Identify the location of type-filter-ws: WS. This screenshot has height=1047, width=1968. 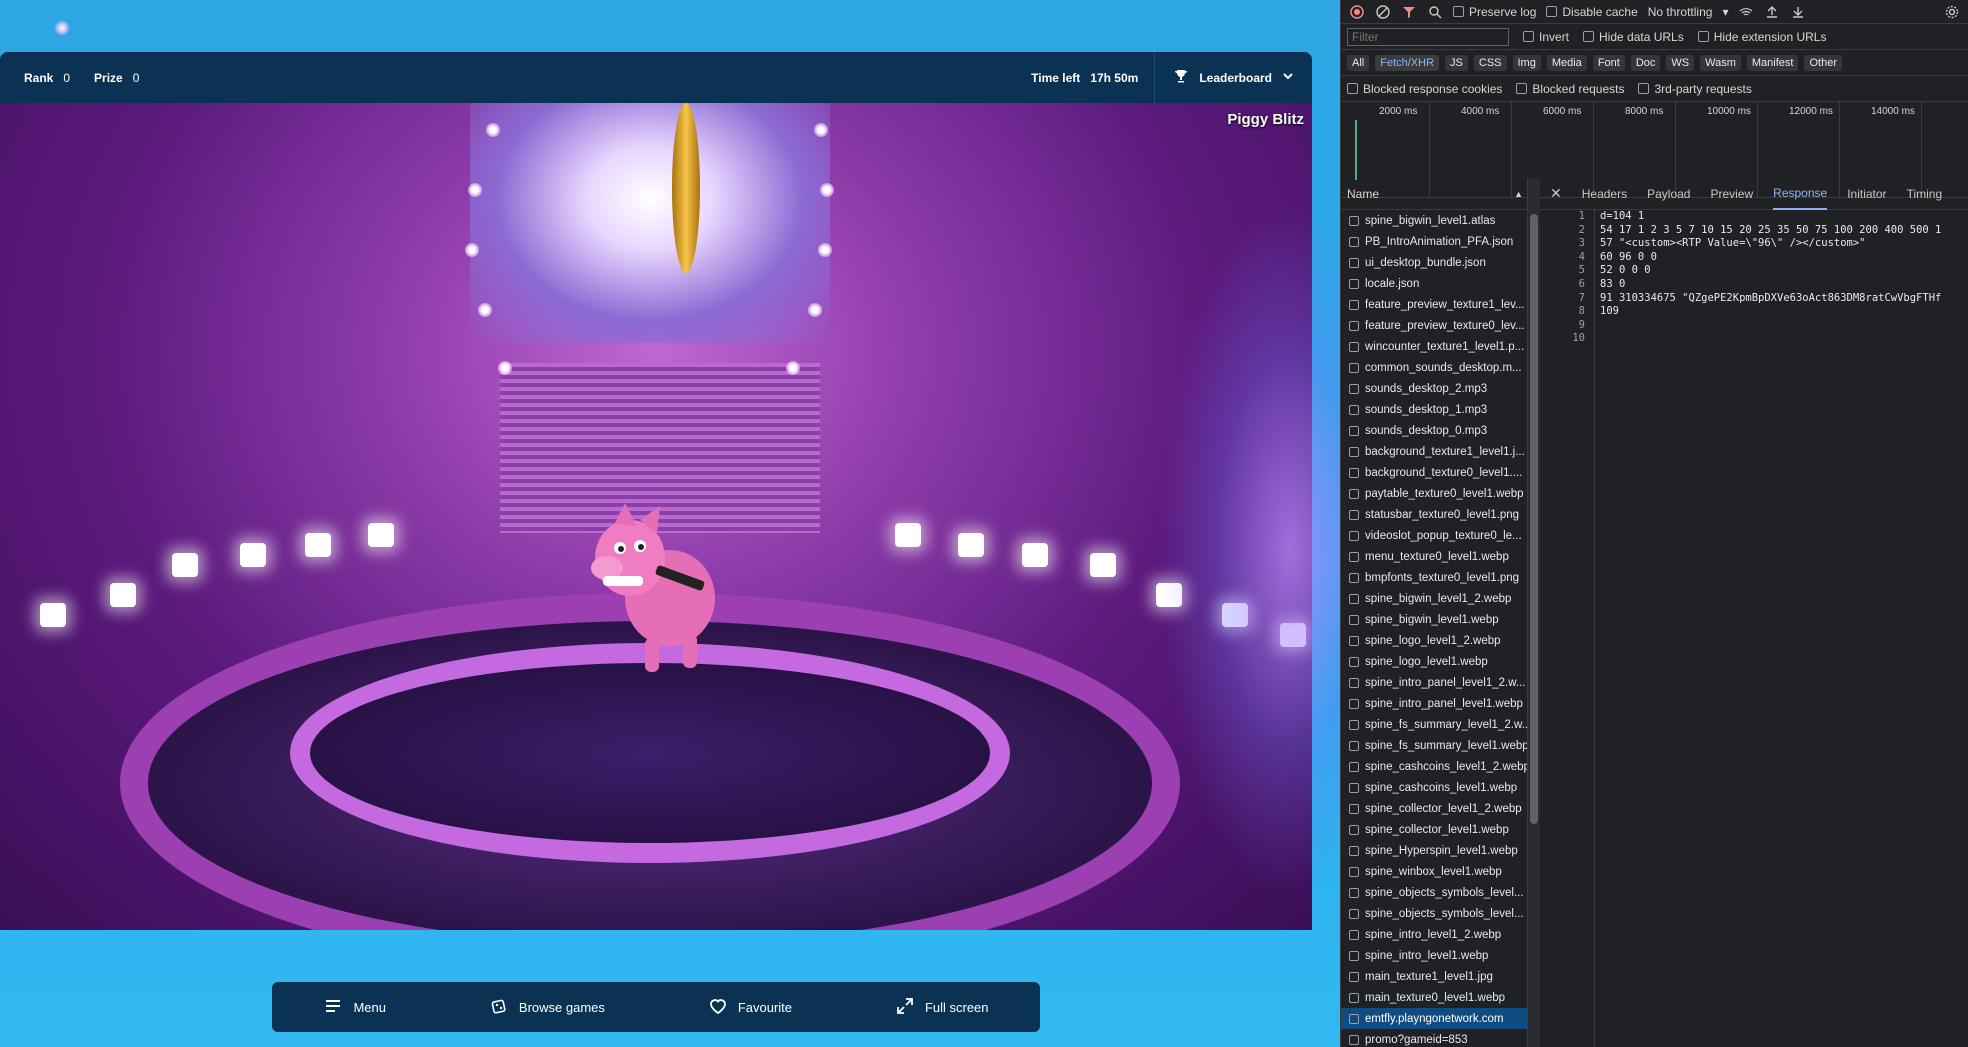
(1680, 62).